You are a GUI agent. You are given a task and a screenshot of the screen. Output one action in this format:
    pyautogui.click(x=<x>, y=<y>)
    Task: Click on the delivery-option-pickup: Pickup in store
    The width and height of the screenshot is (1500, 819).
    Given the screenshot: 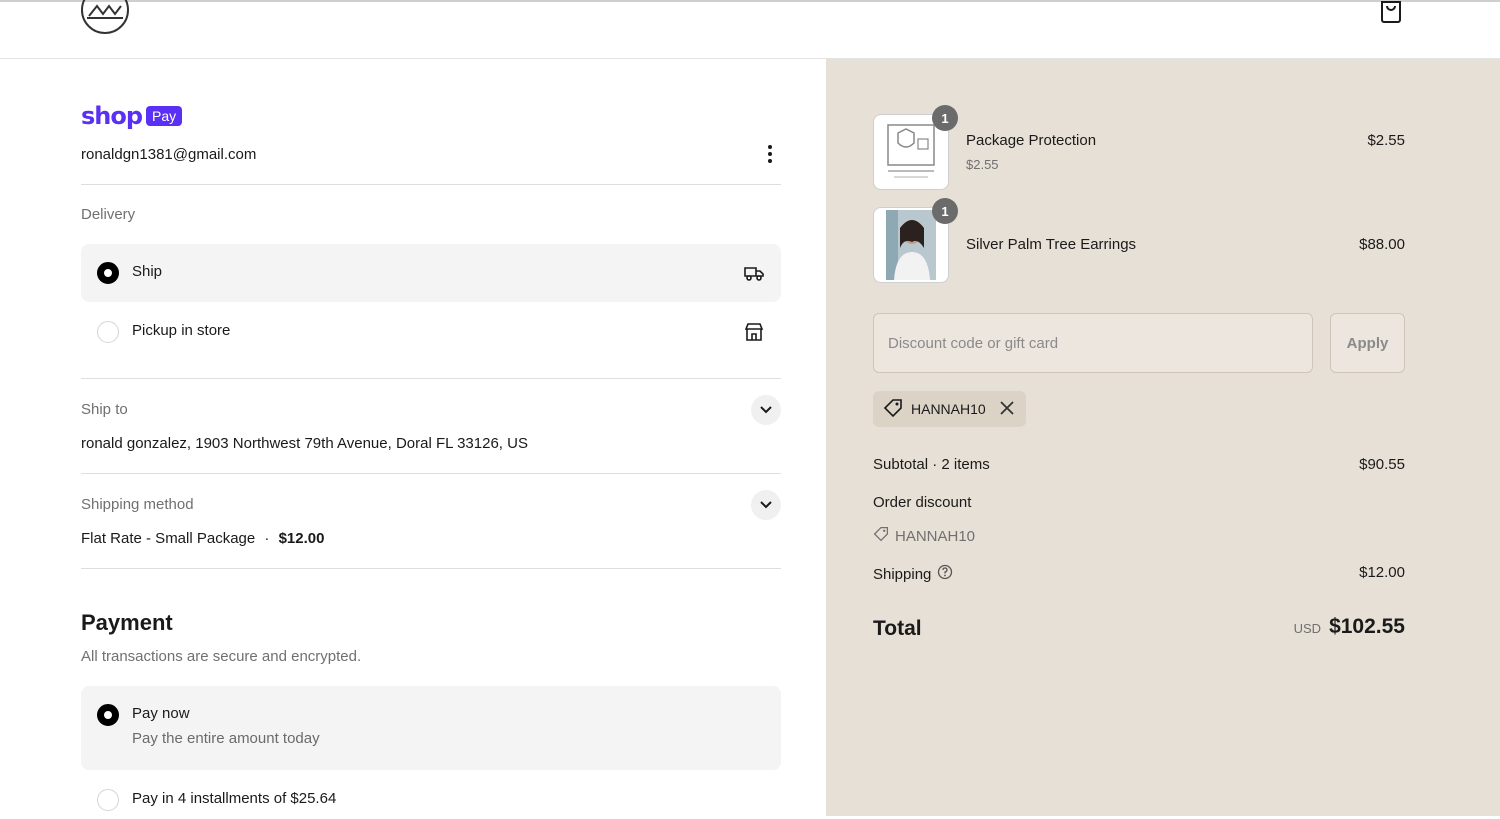 What is the action you would take?
    pyautogui.click(x=431, y=332)
    